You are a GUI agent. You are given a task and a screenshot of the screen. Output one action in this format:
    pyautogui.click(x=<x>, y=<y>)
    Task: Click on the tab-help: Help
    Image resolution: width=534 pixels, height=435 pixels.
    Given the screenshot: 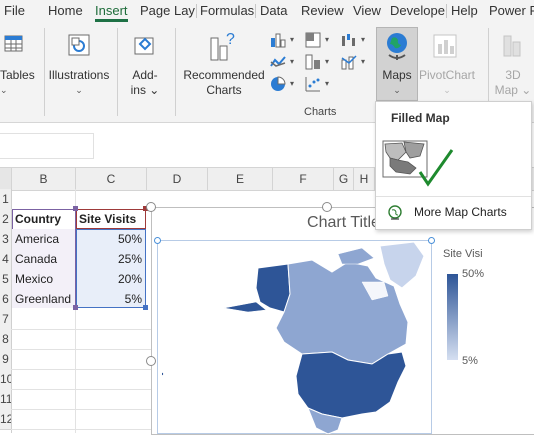 What is the action you would take?
    pyautogui.click(x=464, y=11)
    